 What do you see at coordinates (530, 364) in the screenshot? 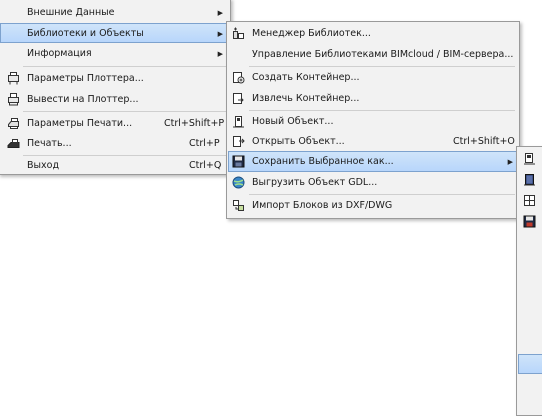
I see `submenu-highlighted-item` at bounding box center [530, 364].